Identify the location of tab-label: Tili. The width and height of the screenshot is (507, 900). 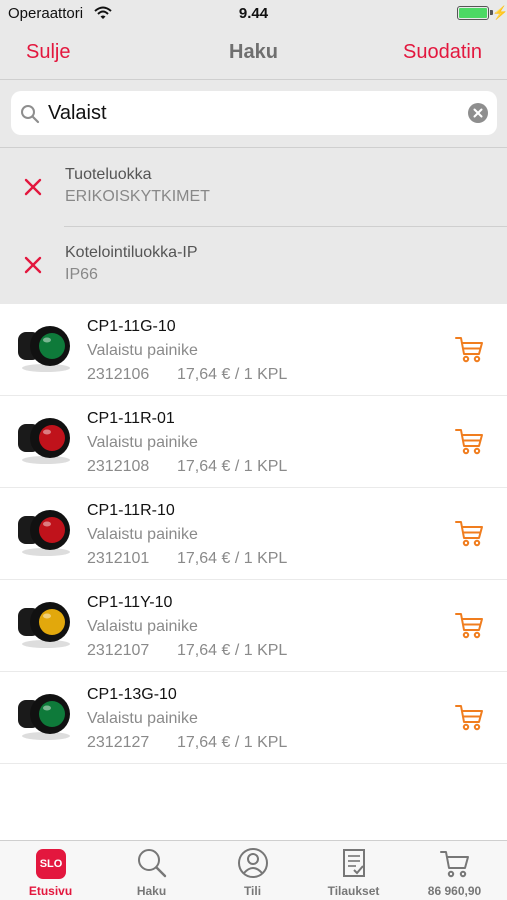
(252, 891).